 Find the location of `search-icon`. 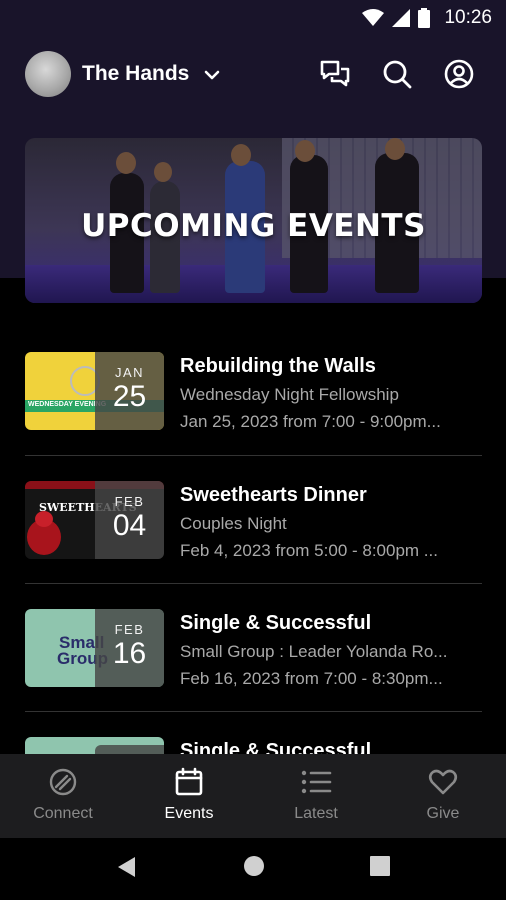

search-icon is located at coordinates (397, 74).